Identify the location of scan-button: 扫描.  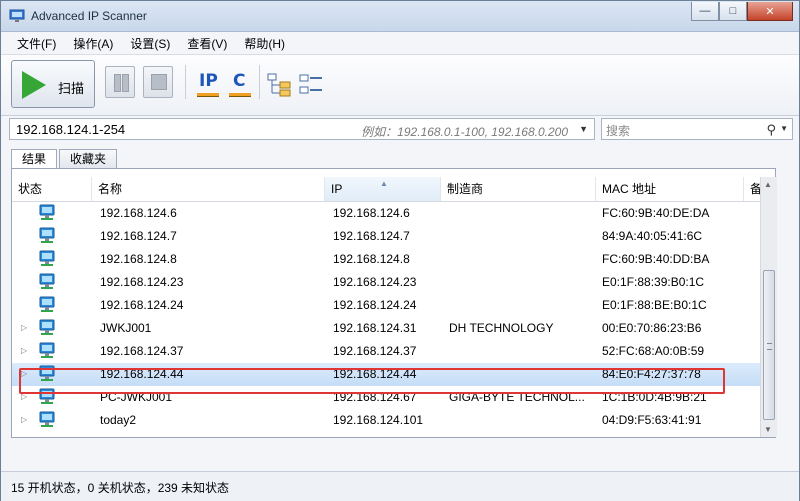
(53, 84).